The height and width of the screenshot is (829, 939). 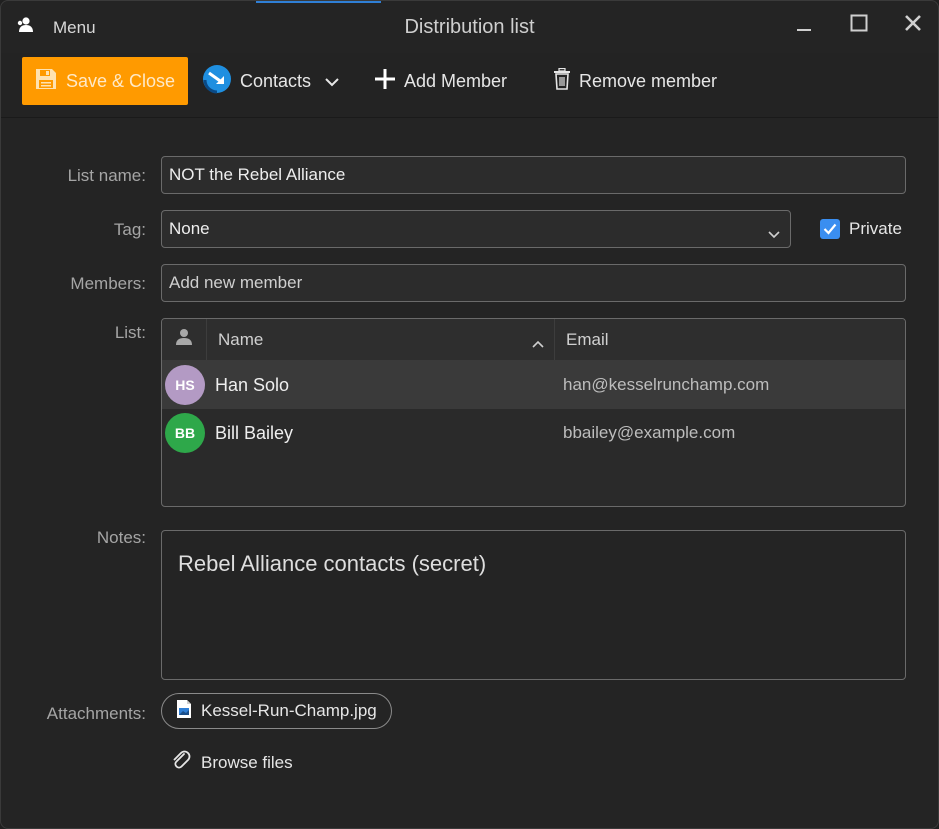 I want to click on member-email: han@kesselrunchamp.com, so click(x=666, y=384).